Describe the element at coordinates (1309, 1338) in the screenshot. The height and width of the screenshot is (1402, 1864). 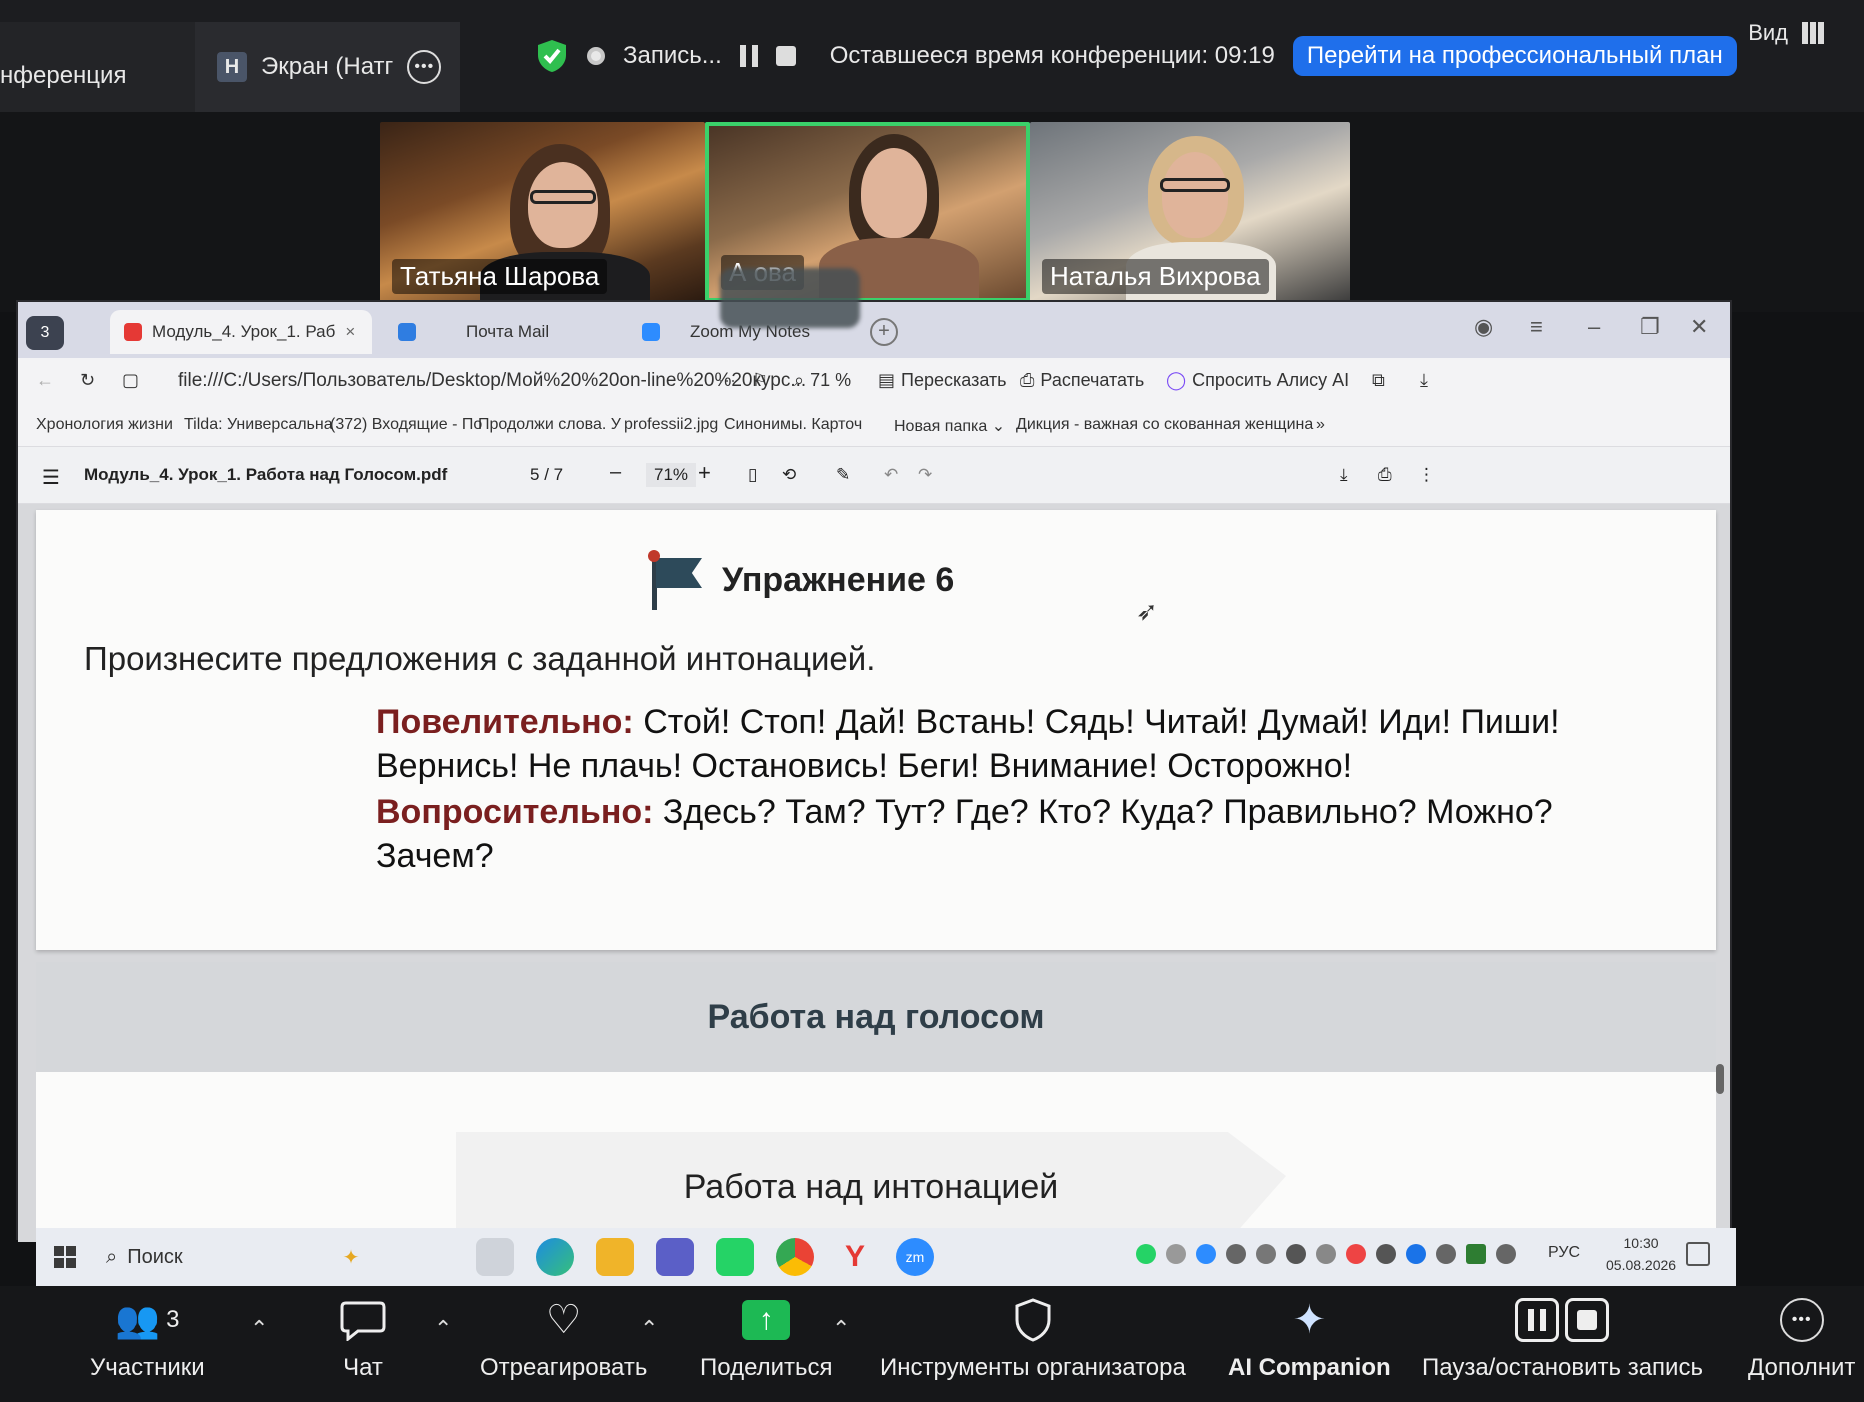
I see `ai-companion-button: ✦ AI Companion` at that location.